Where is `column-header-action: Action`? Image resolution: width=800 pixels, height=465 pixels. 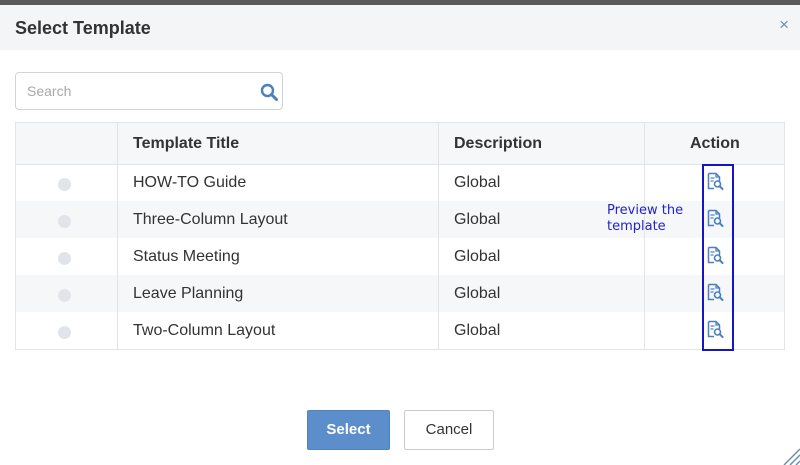
column-header-action: Action is located at coordinates (715, 143).